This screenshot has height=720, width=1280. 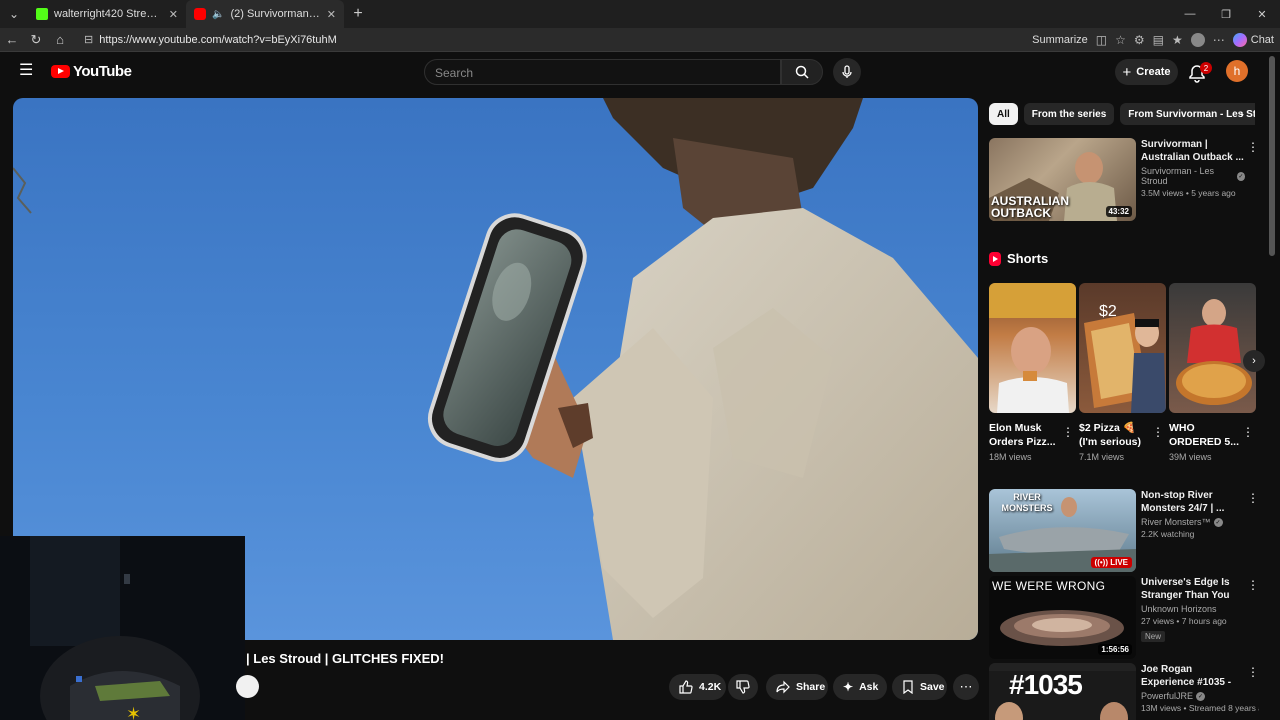 What do you see at coordinates (1146, 72) in the screenshot?
I see `create-button: + Create` at bounding box center [1146, 72].